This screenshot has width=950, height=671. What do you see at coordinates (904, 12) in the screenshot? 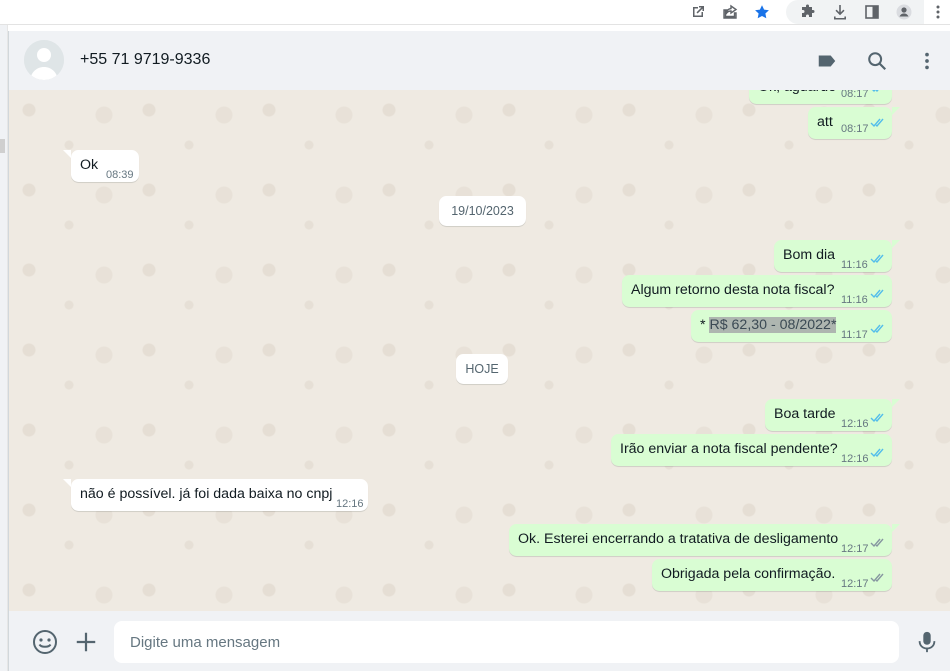
I see `profile-icon` at bounding box center [904, 12].